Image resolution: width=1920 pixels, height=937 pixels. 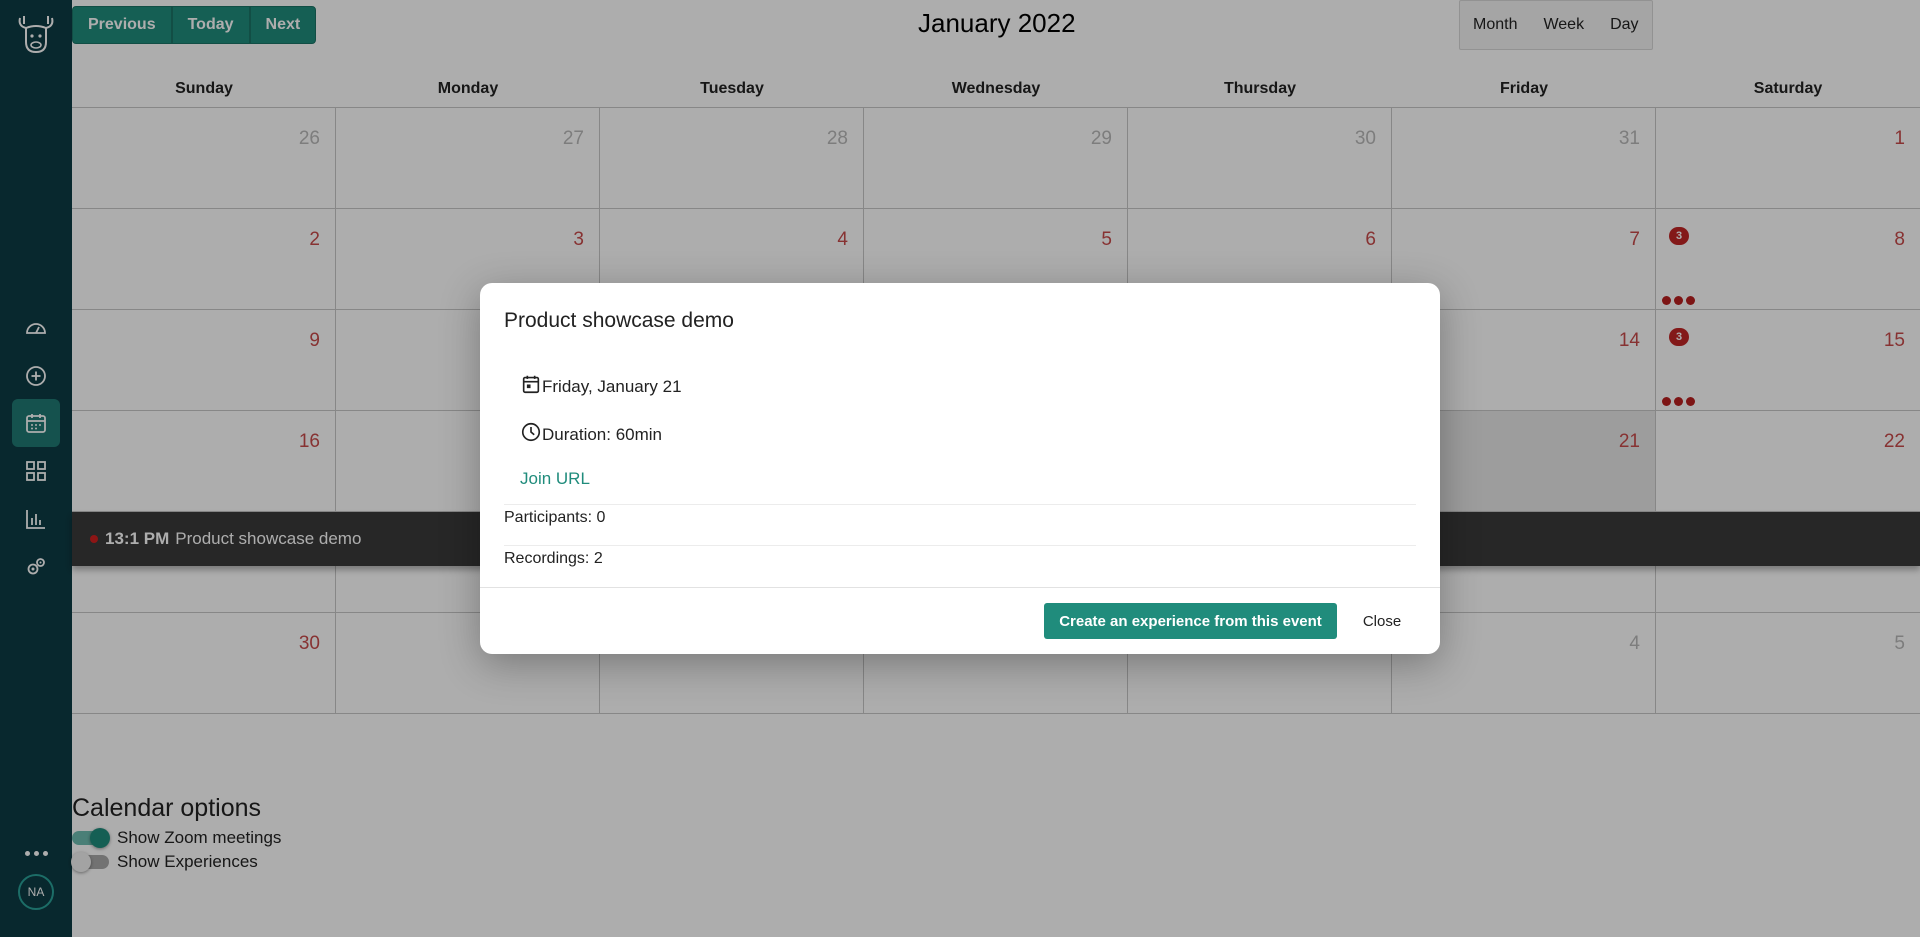 What do you see at coordinates (612, 386) in the screenshot?
I see `event-date: Friday, January 21` at bounding box center [612, 386].